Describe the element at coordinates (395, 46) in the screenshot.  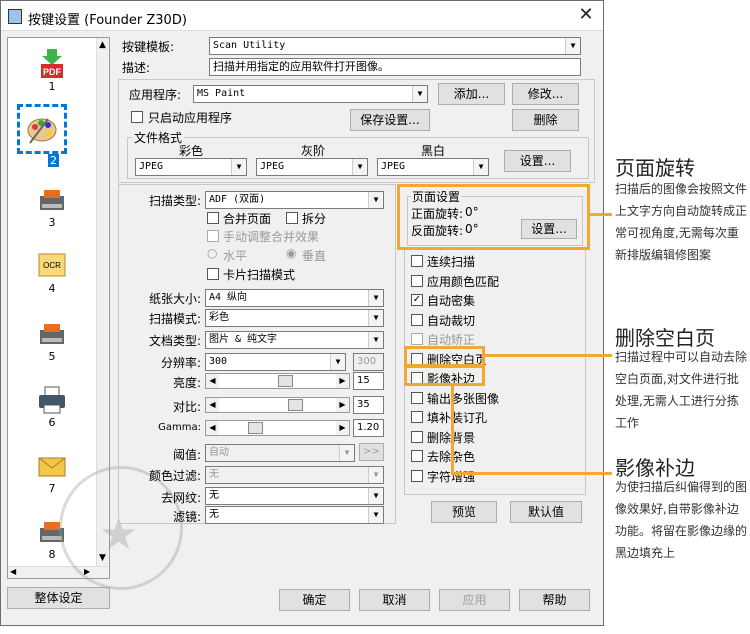
I see `template-select: Scan Utility ▼` at that location.